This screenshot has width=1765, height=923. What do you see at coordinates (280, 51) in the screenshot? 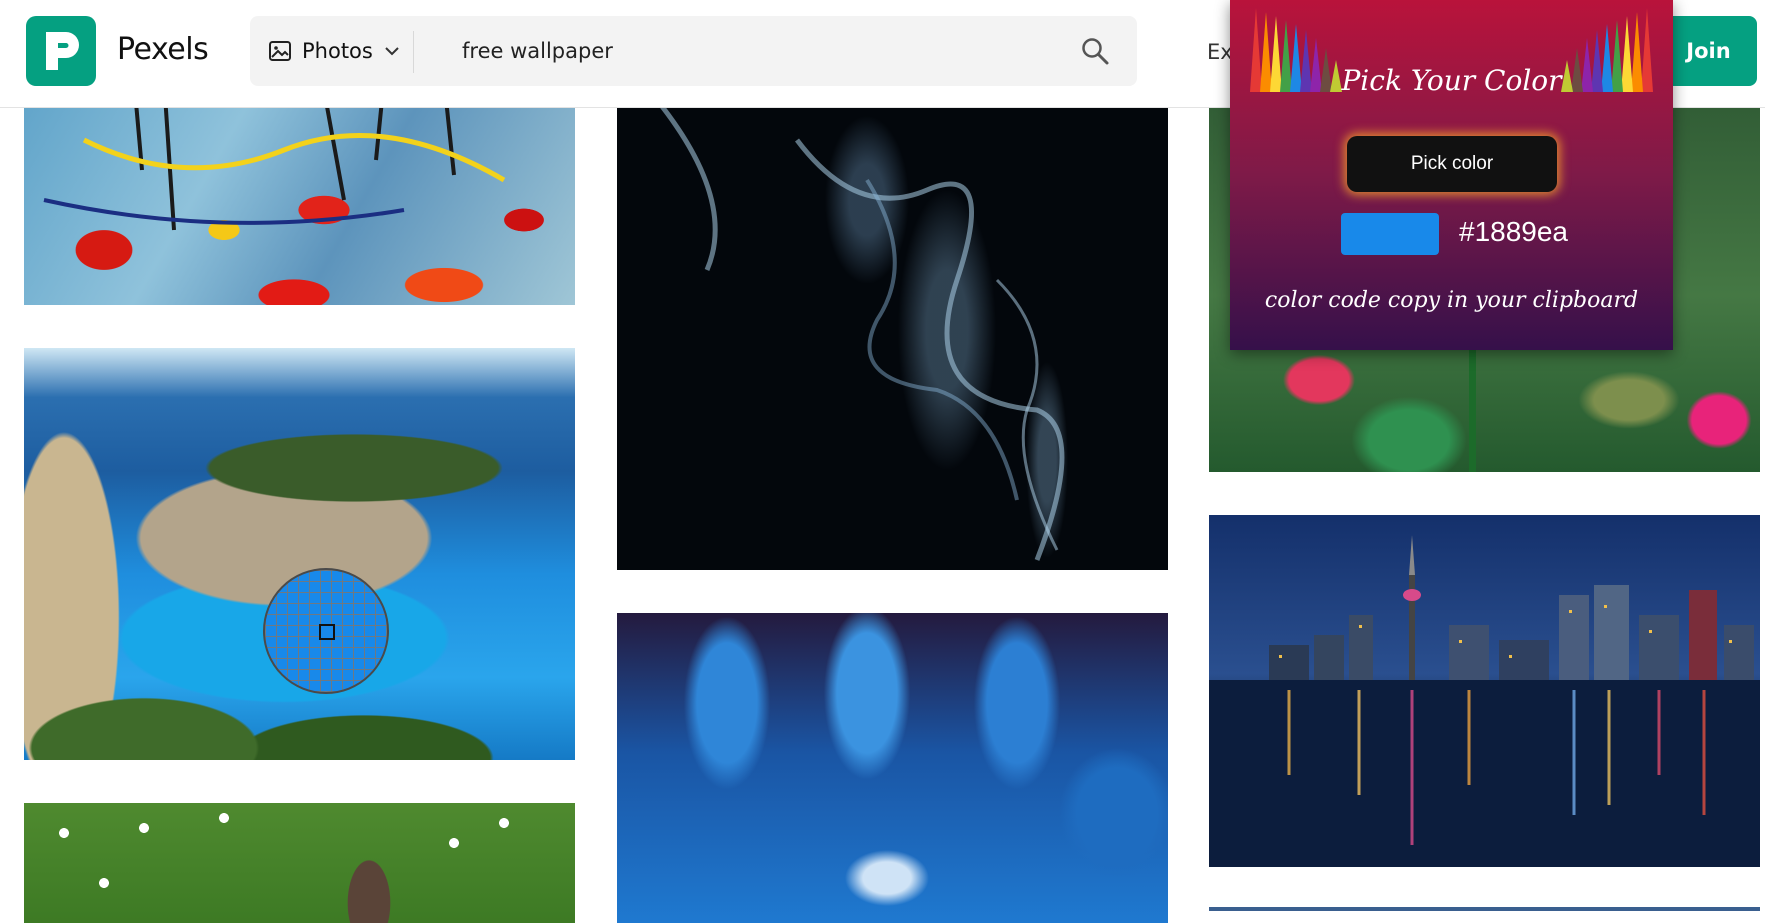
I see `image-icon` at bounding box center [280, 51].